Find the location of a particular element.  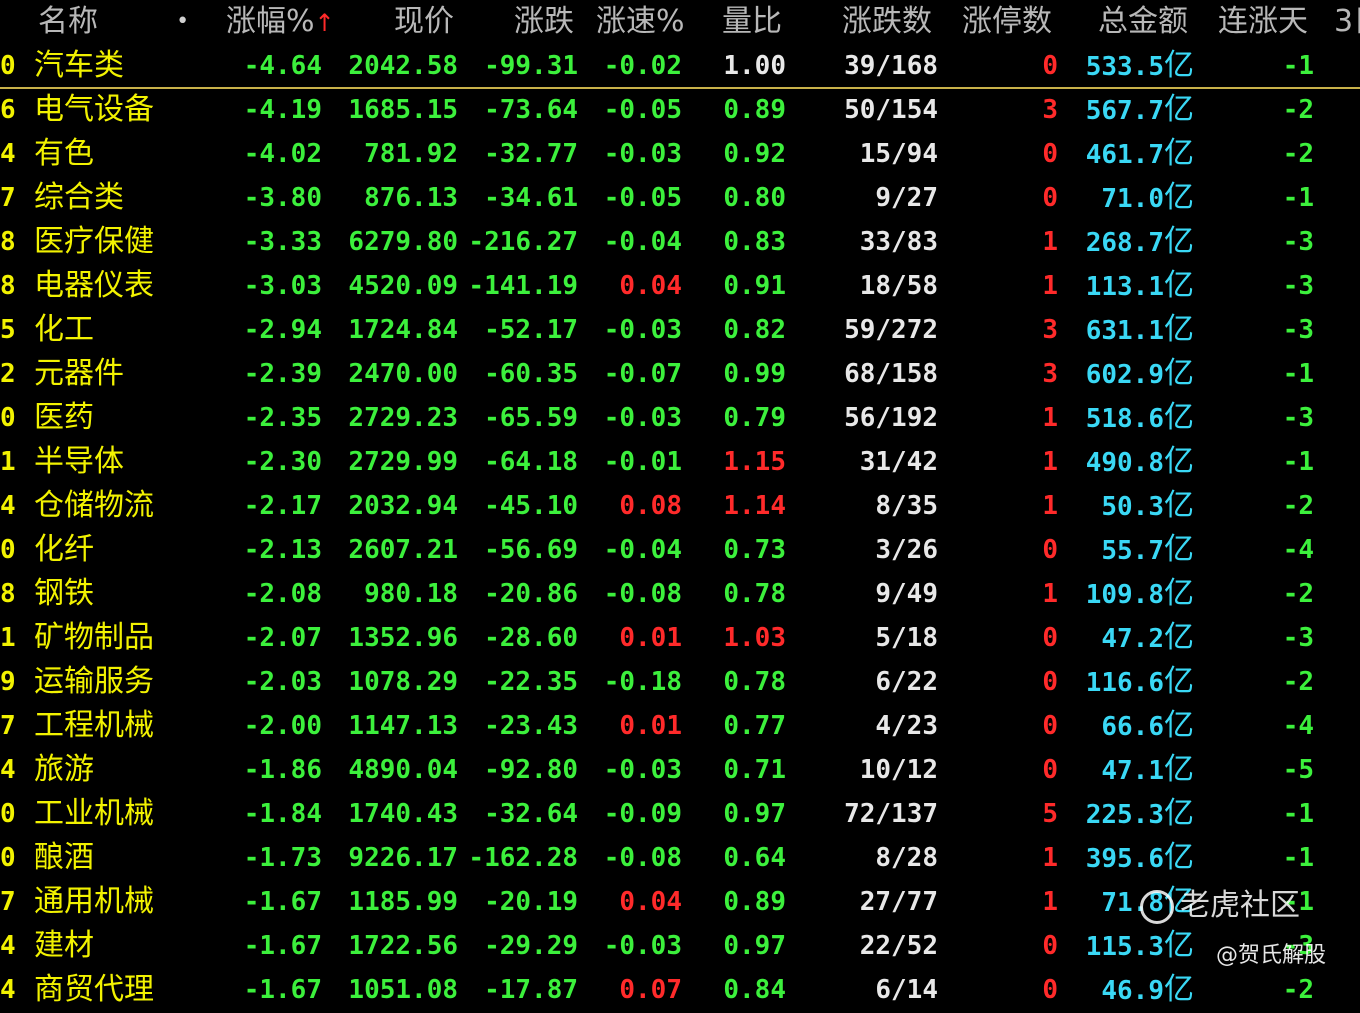

column-header-pct-label: 涨幅% is located at coordinates (270, 21).